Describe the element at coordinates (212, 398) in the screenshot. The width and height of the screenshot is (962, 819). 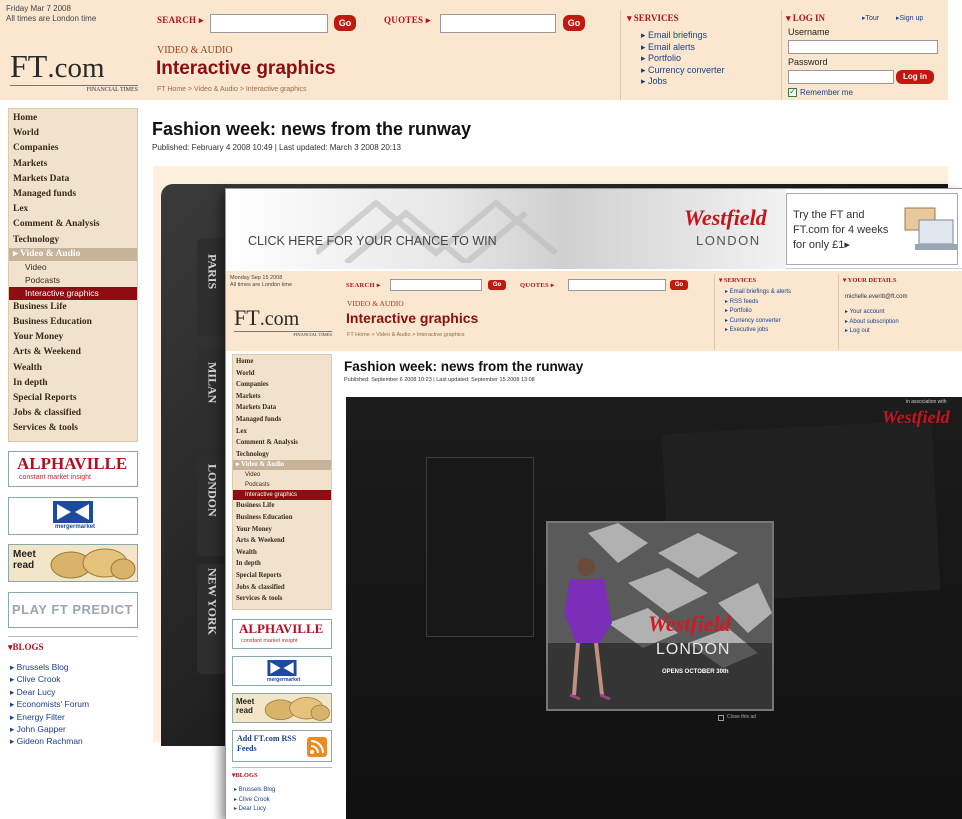
I see `tab-milan: MILAN` at that location.